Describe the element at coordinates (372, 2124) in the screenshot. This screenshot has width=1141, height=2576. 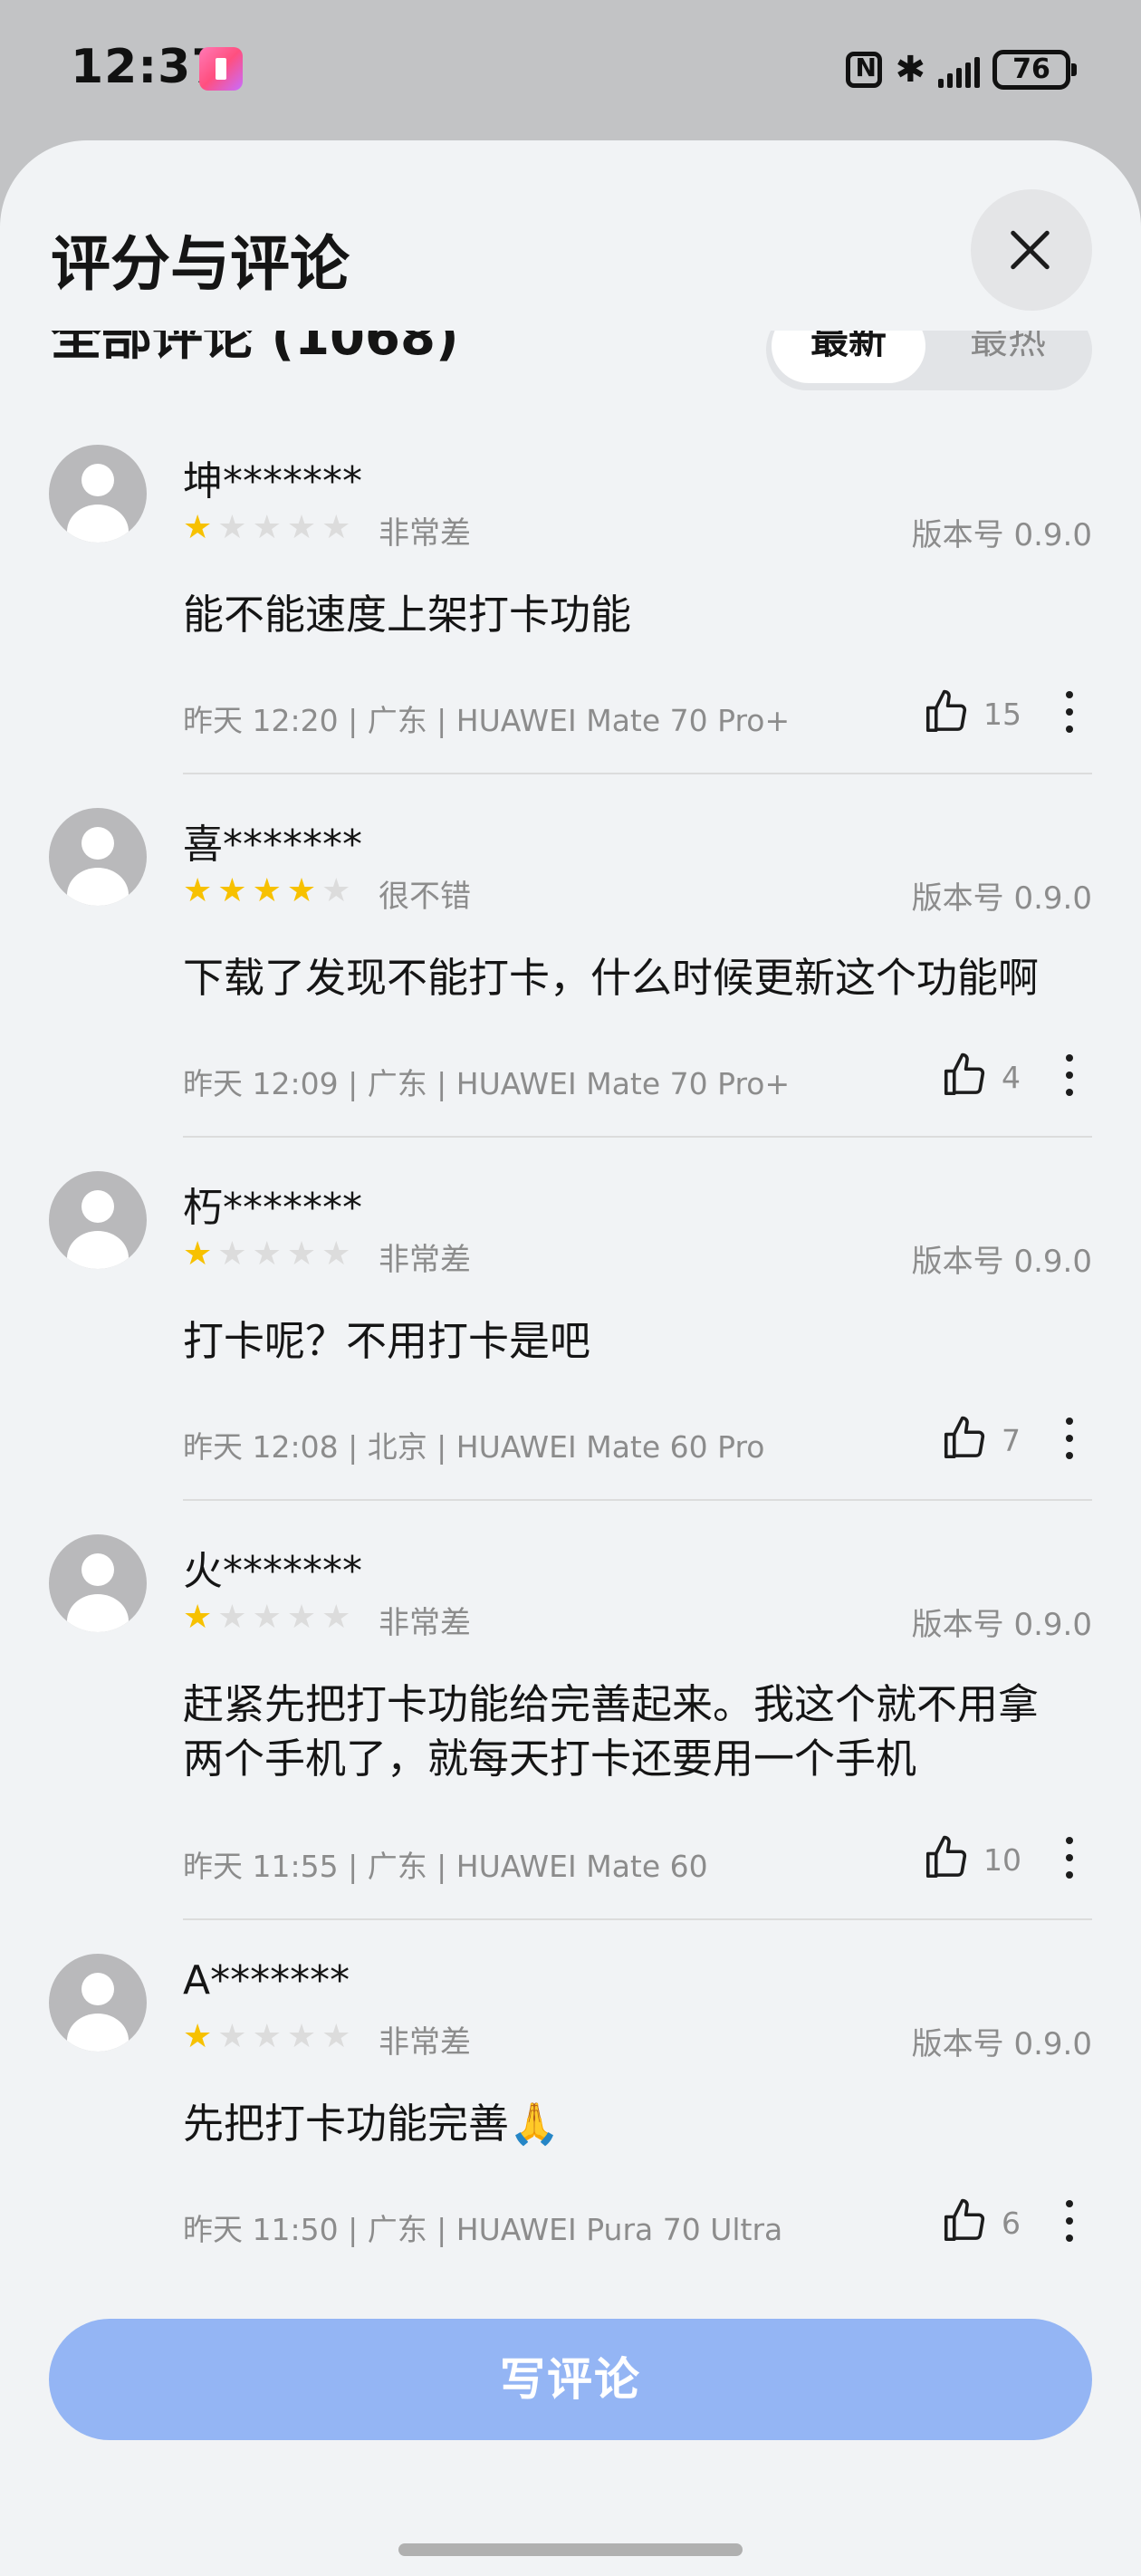
I see `review-text-line: 先把打卡功能完善🙏` at that location.